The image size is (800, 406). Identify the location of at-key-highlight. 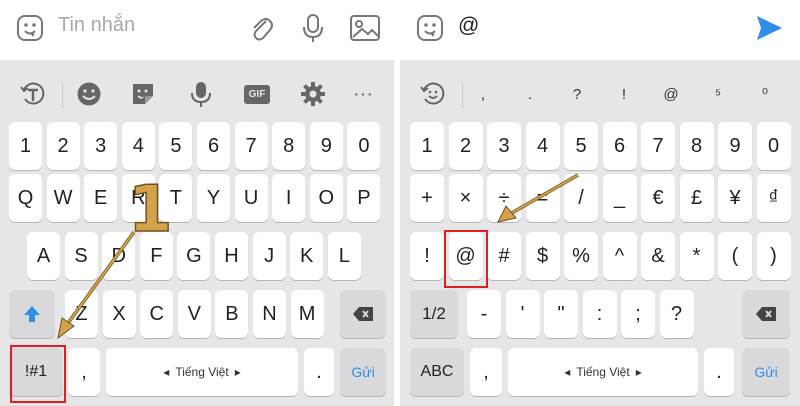
(466, 259).